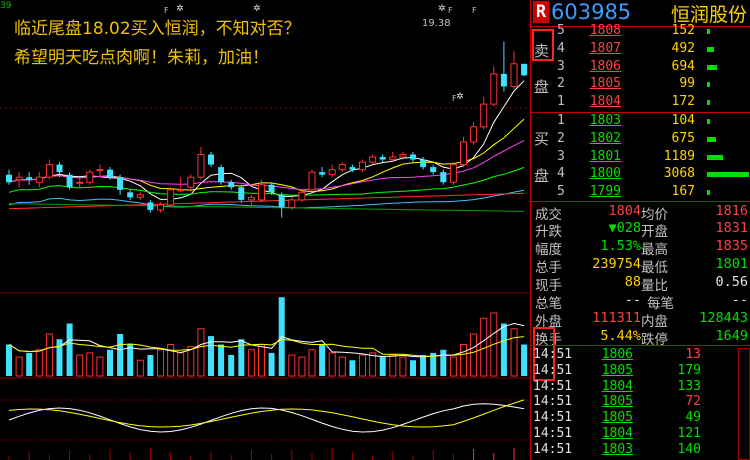 The height and width of the screenshot is (460, 750). What do you see at coordinates (591, 12) in the screenshot?
I see `stock-code: 603985` at bounding box center [591, 12].